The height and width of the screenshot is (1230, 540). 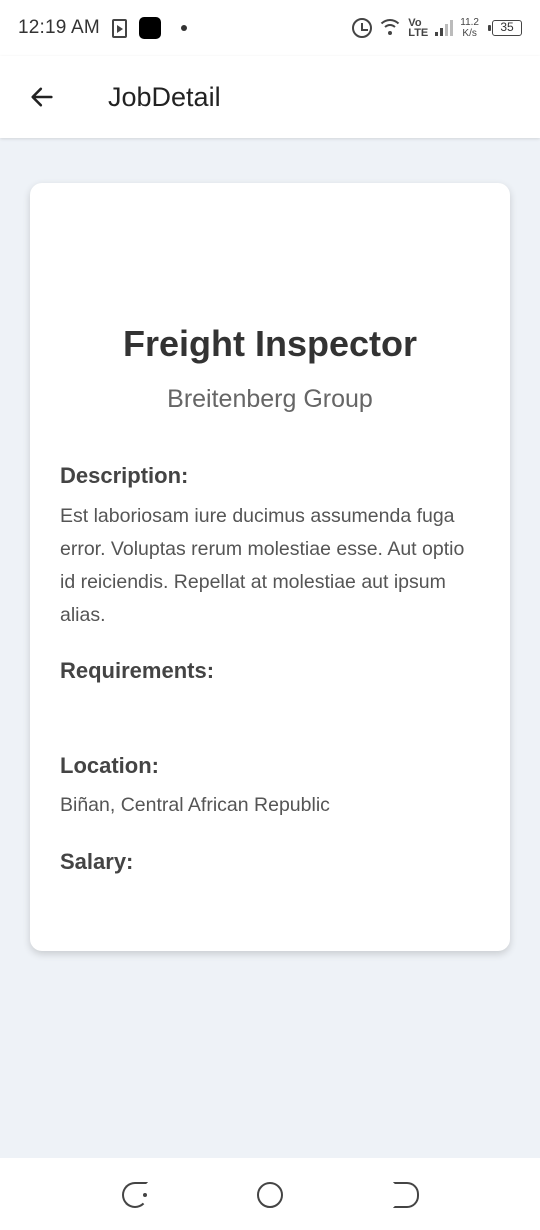 What do you see at coordinates (270, 28) in the screenshot?
I see `status-bar: 12:19 AM Vo LTE 11.2 K/s 35` at bounding box center [270, 28].